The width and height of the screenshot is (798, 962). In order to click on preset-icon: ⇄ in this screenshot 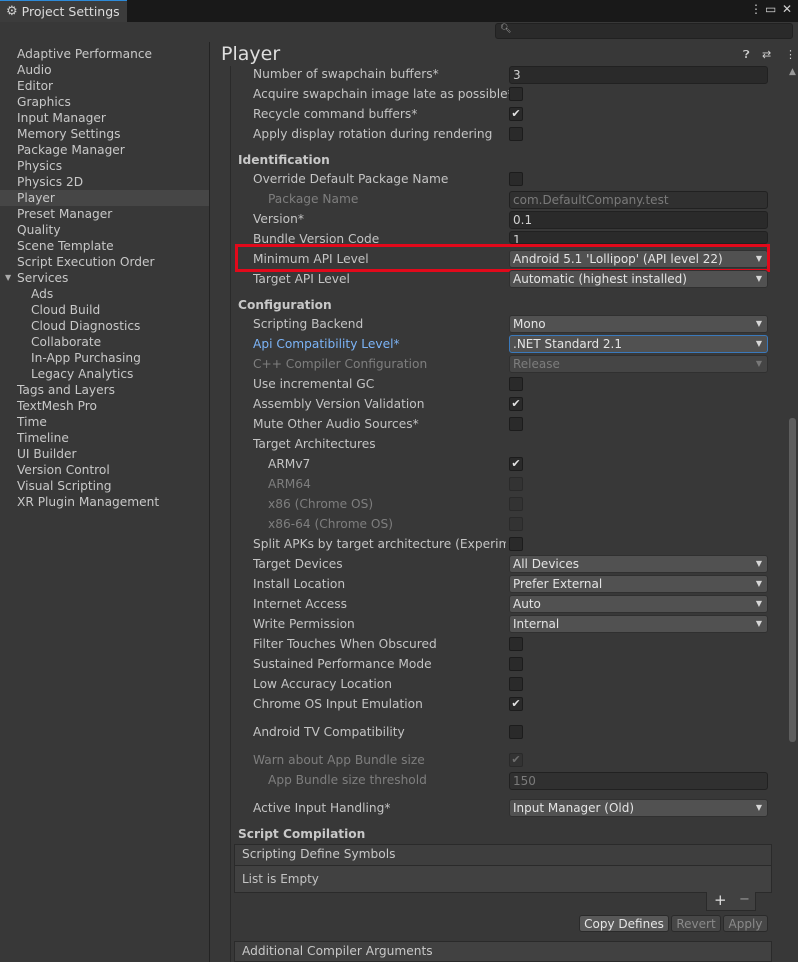, I will do `click(766, 54)`.